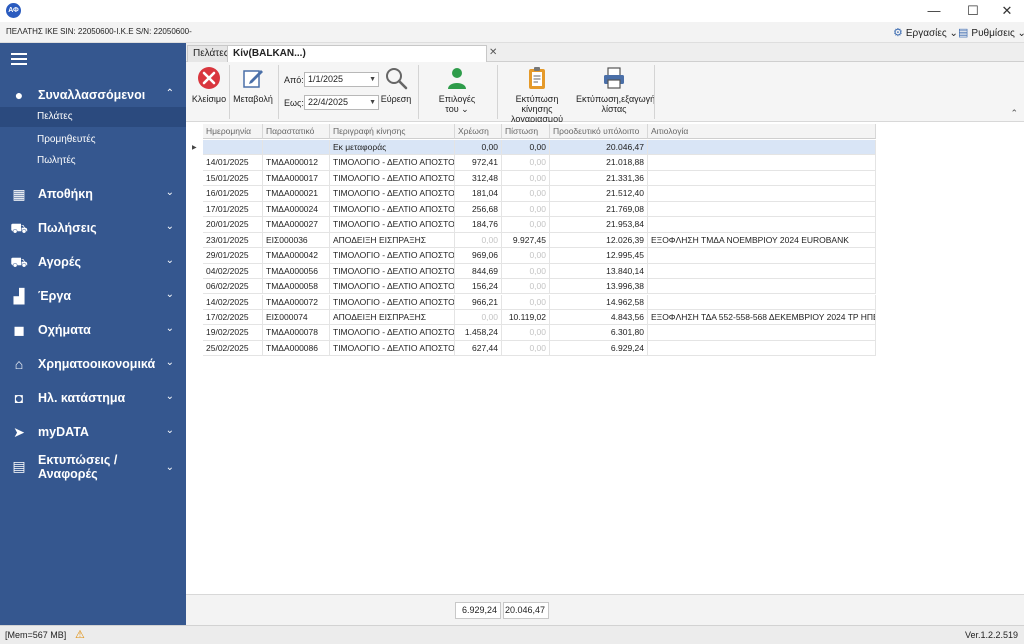  I want to click on maximize-button: ☐, so click(973, 11).